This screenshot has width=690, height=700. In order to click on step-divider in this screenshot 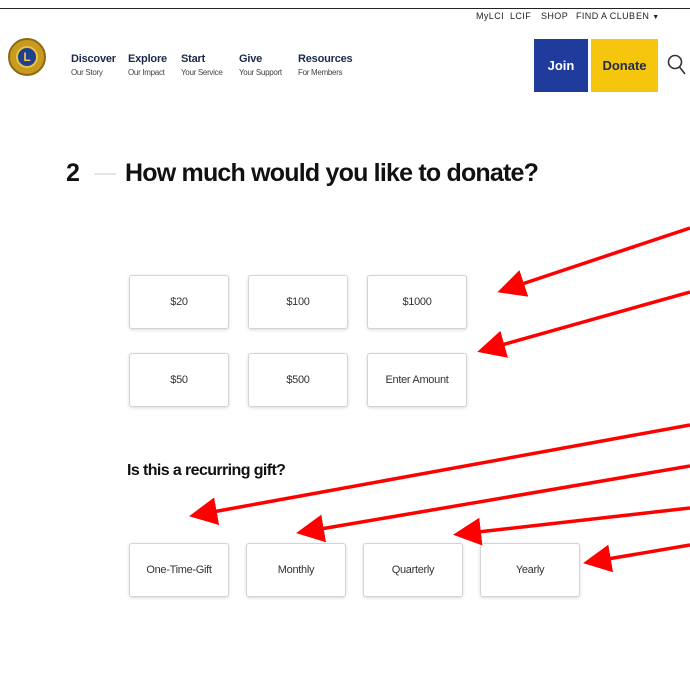, I will do `click(105, 174)`.